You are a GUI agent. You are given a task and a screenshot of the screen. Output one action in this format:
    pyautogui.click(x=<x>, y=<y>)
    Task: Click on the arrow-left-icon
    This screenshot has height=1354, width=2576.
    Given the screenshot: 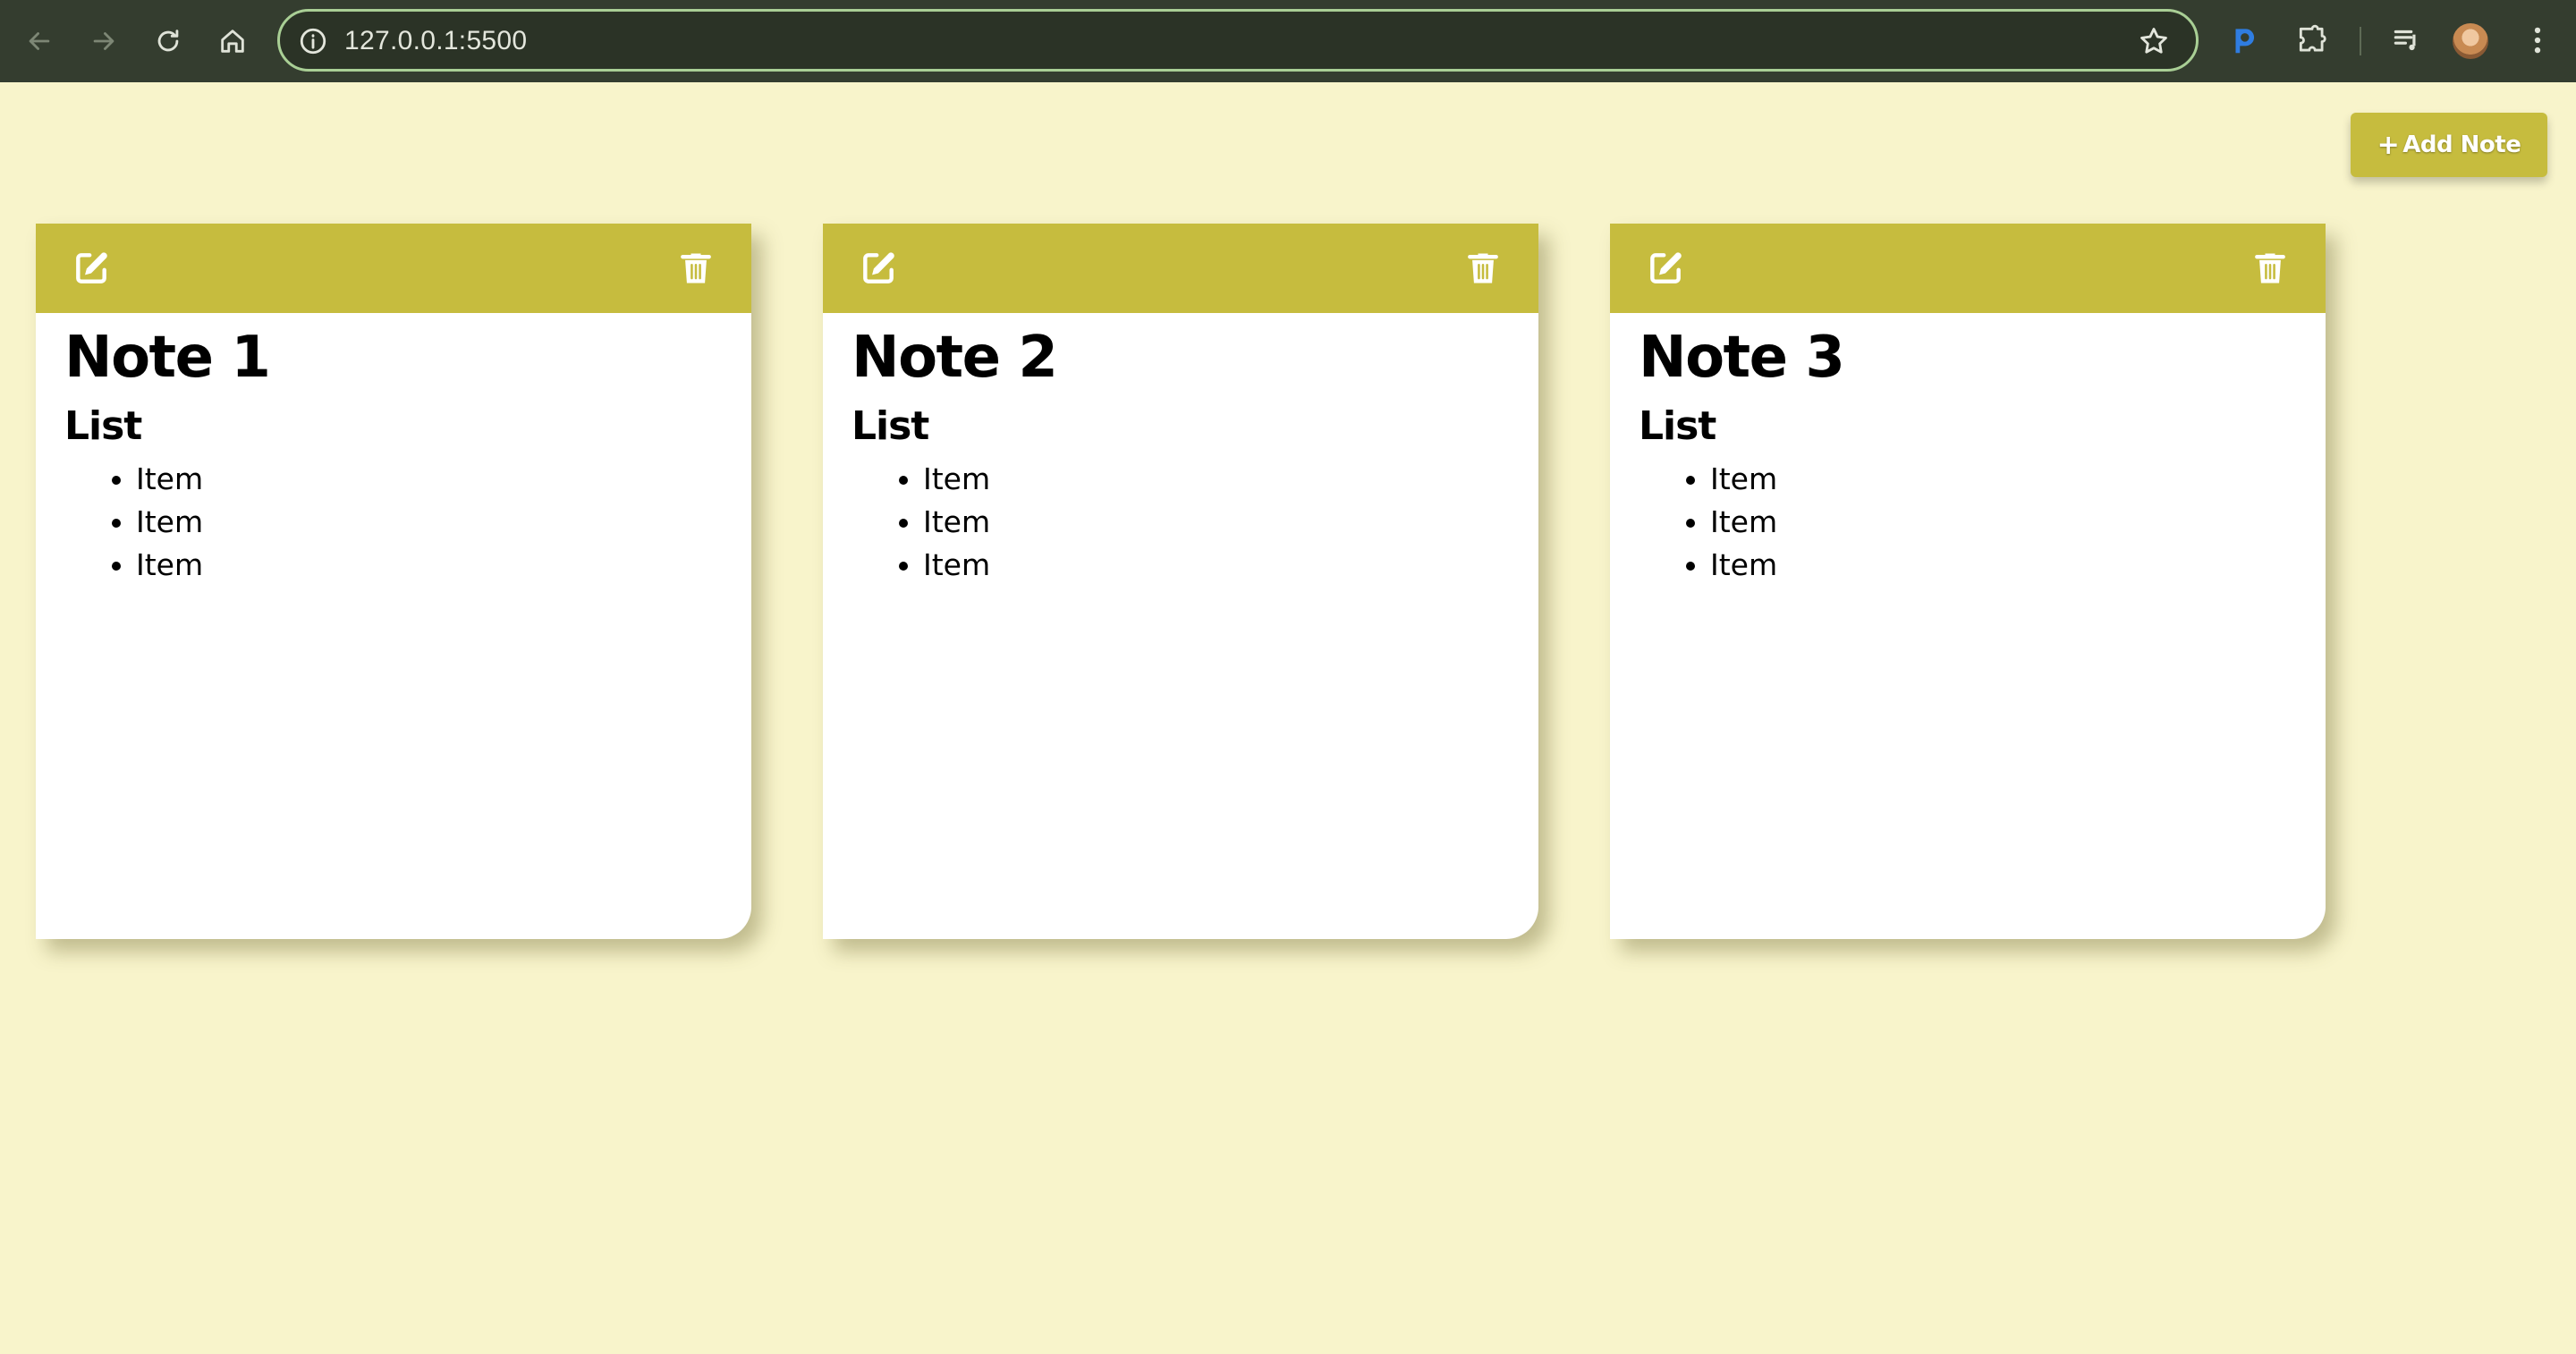 What is the action you would take?
    pyautogui.click(x=39, y=41)
    